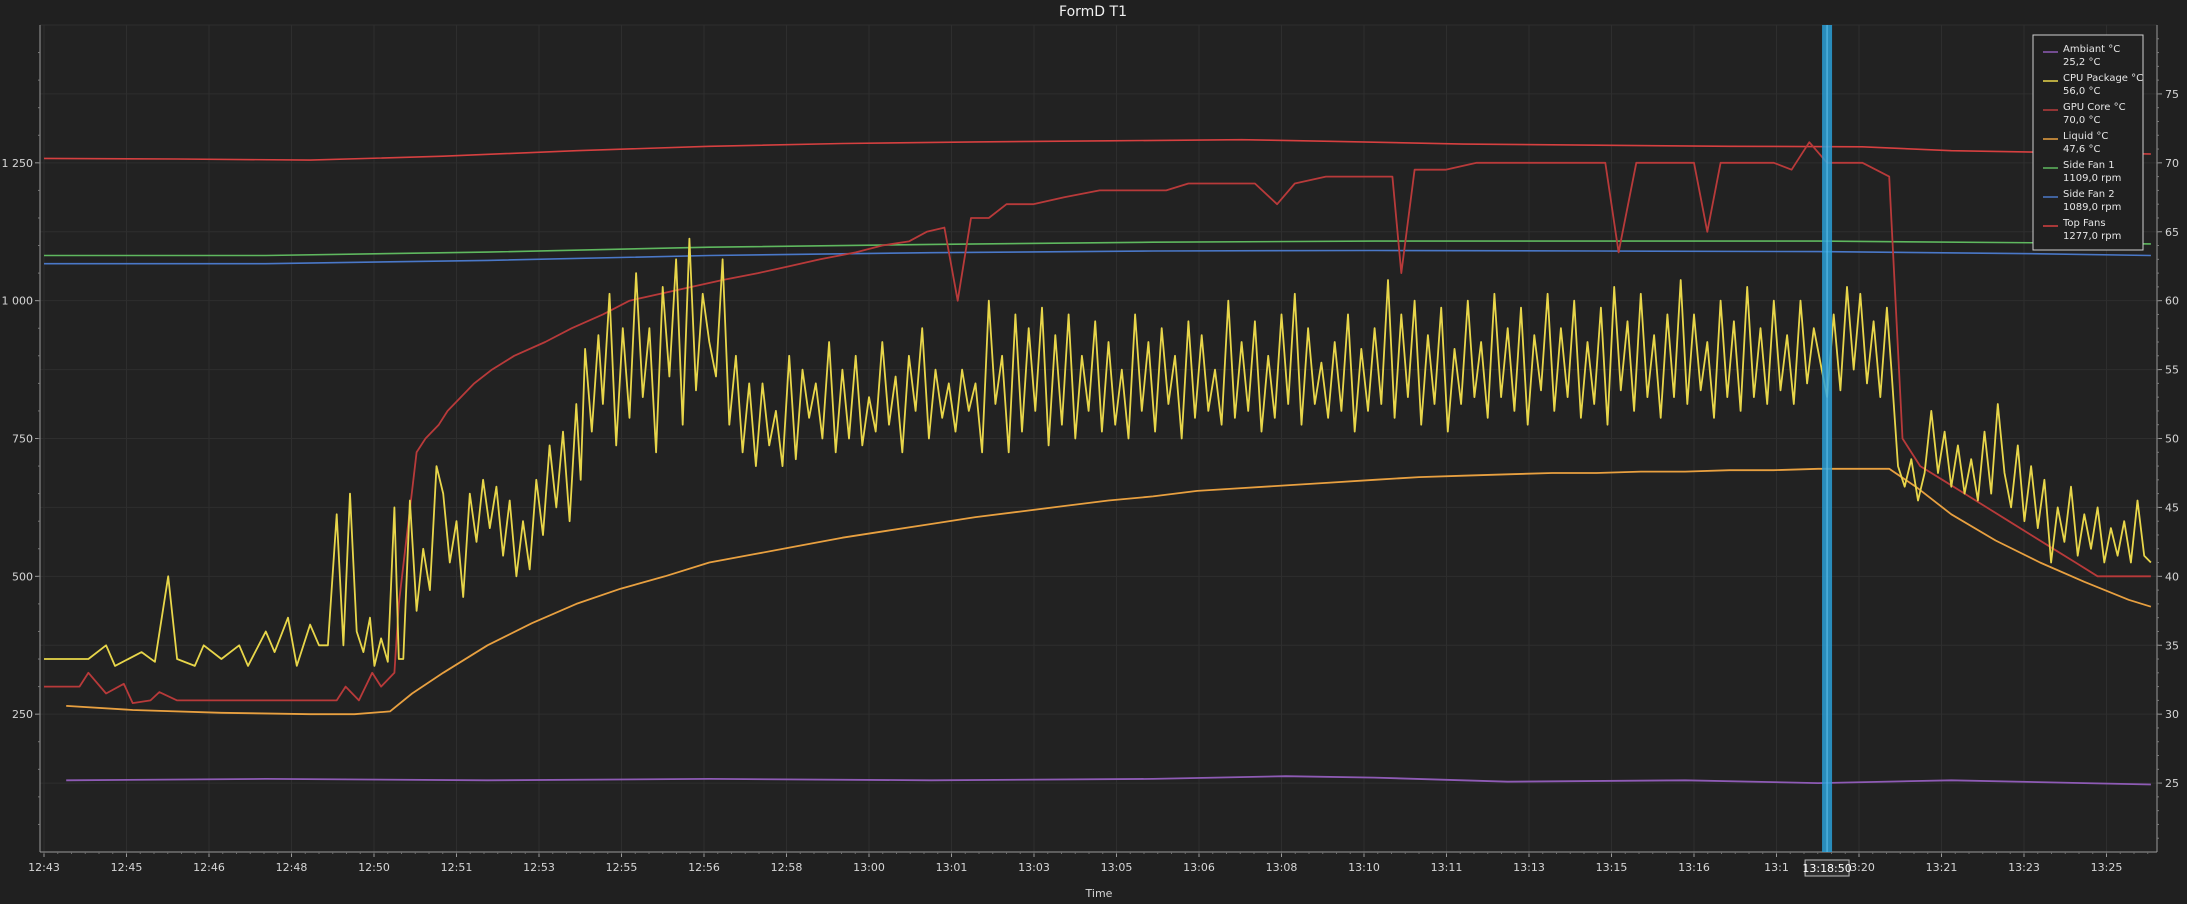 The height and width of the screenshot is (904, 2187). I want to click on x-axis-tick-label: 13:11, so click(1447, 867).